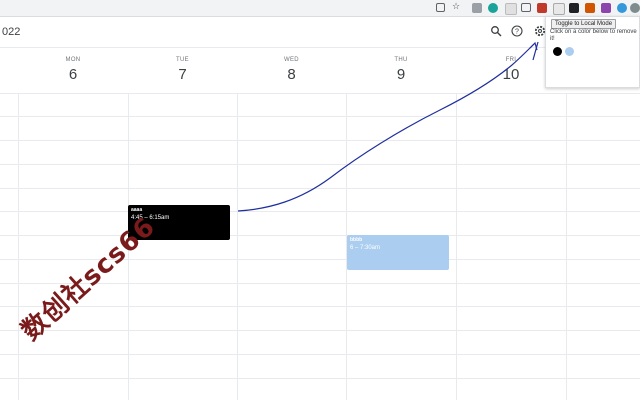  What do you see at coordinates (584, 24) in the screenshot?
I see `toggle-local-mode-button: Toggle to Local Mode` at bounding box center [584, 24].